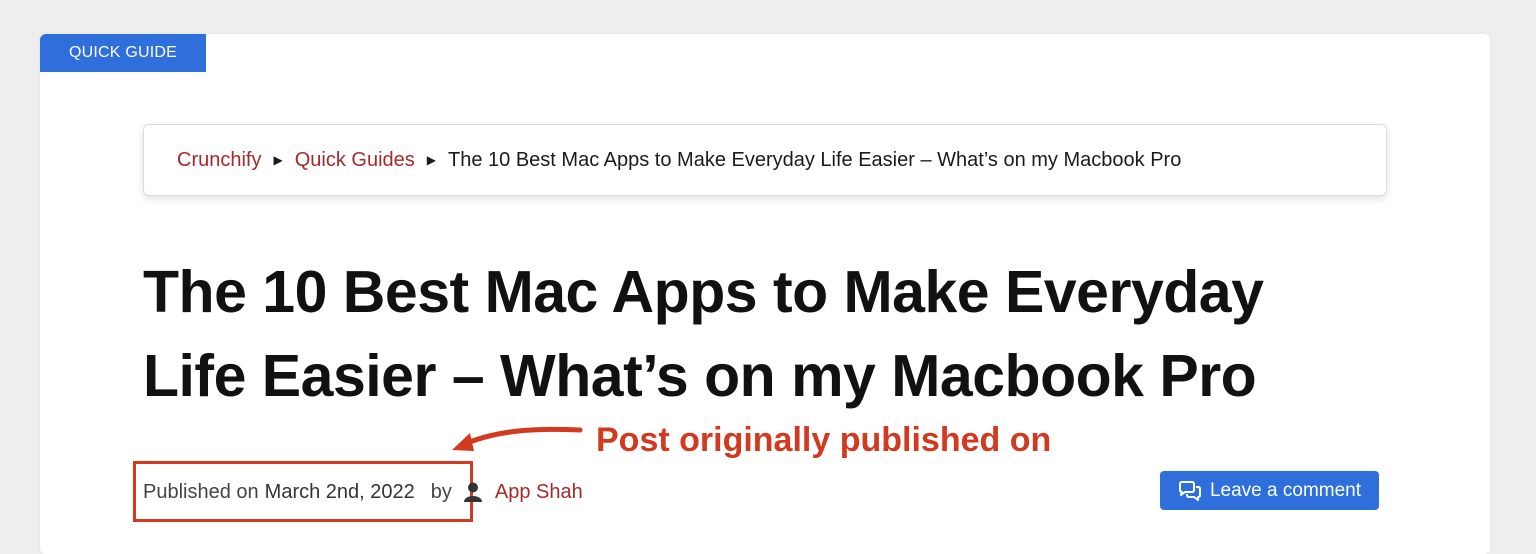 The width and height of the screenshot is (1536, 554). Describe the element at coordinates (539, 492) in the screenshot. I see `author-link: App Shah` at that location.